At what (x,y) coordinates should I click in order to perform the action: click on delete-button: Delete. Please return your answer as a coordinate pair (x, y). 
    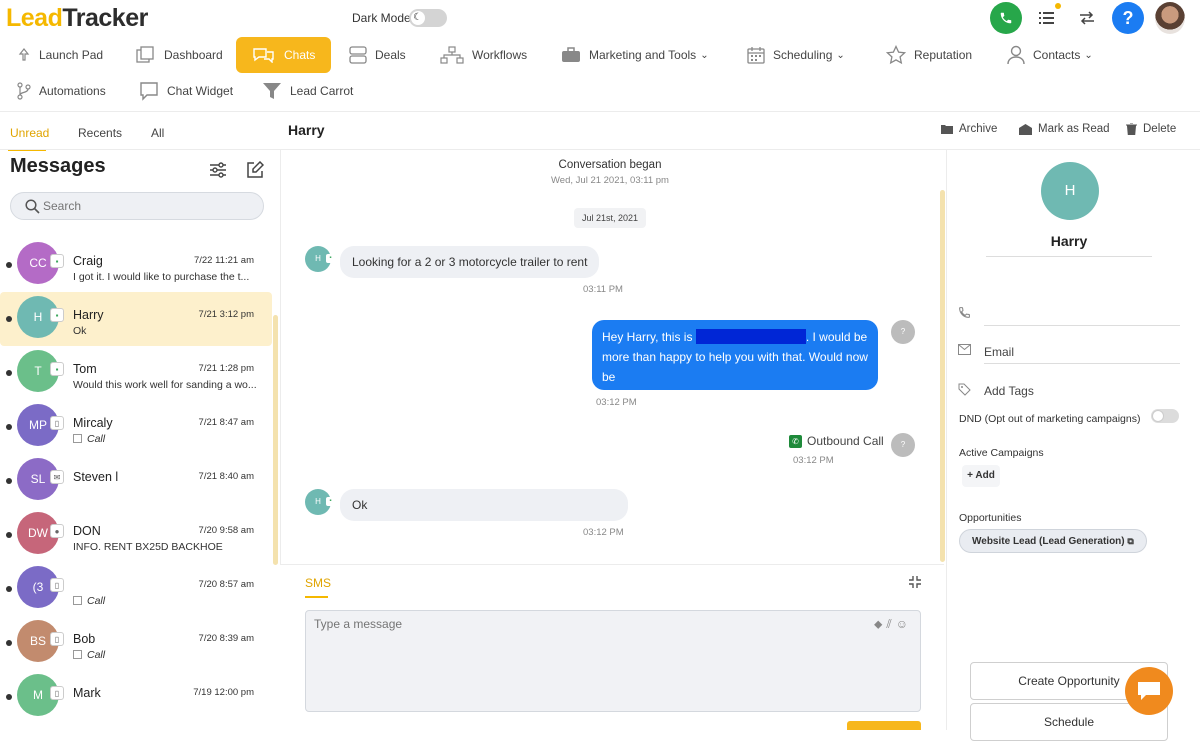
    Looking at the image, I should click on (1151, 129).